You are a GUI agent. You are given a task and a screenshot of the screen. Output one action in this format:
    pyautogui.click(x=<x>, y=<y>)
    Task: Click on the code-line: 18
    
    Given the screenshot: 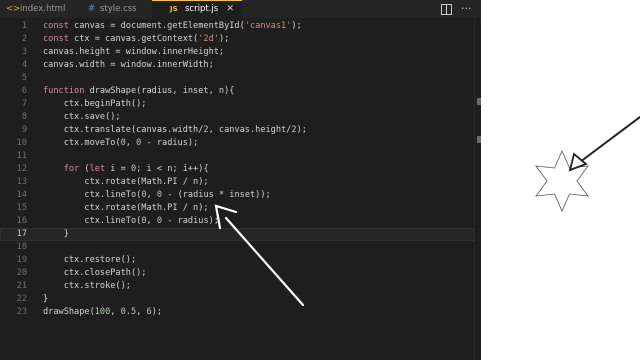 What is the action you would take?
    pyautogui.click(x=240, y=247)
    